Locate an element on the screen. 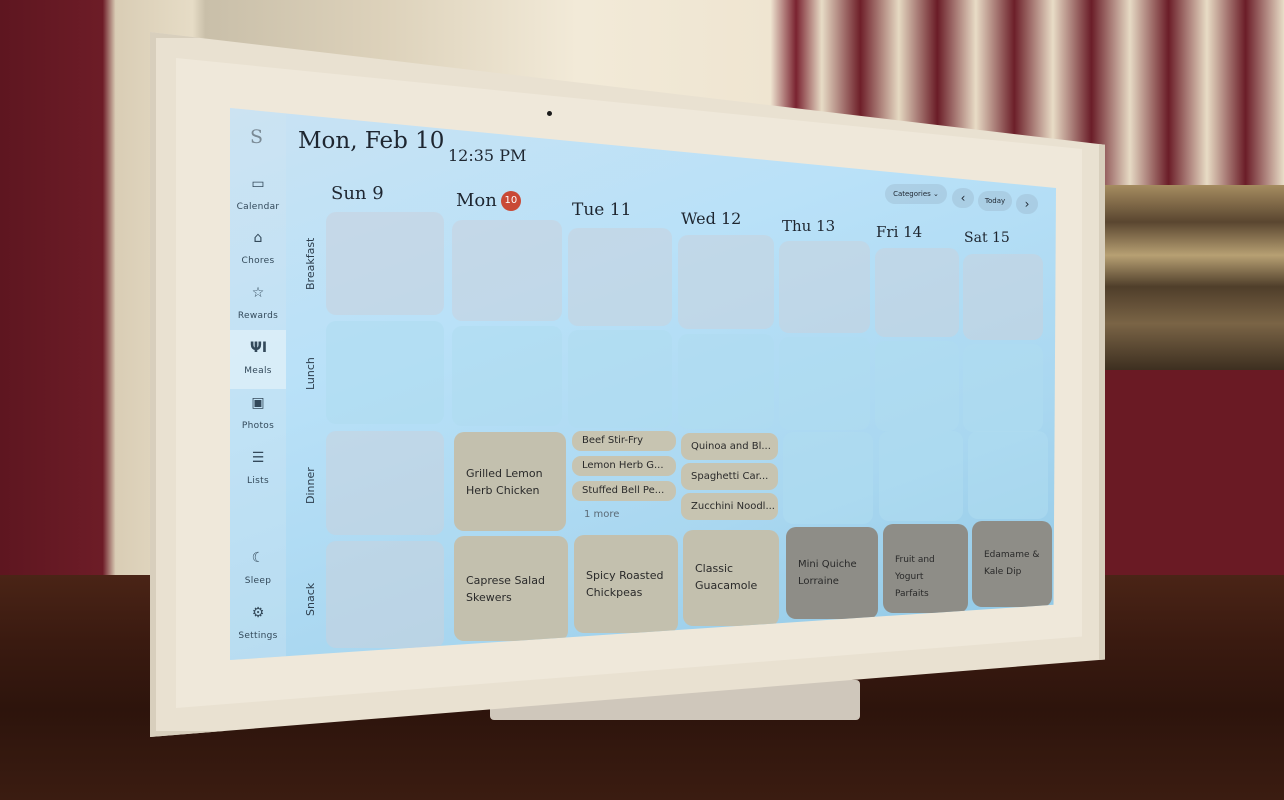 The height and width of the screenshot is (800, 1284). row-label-breakfast: Breakfast is located at coordinates (310, 263).